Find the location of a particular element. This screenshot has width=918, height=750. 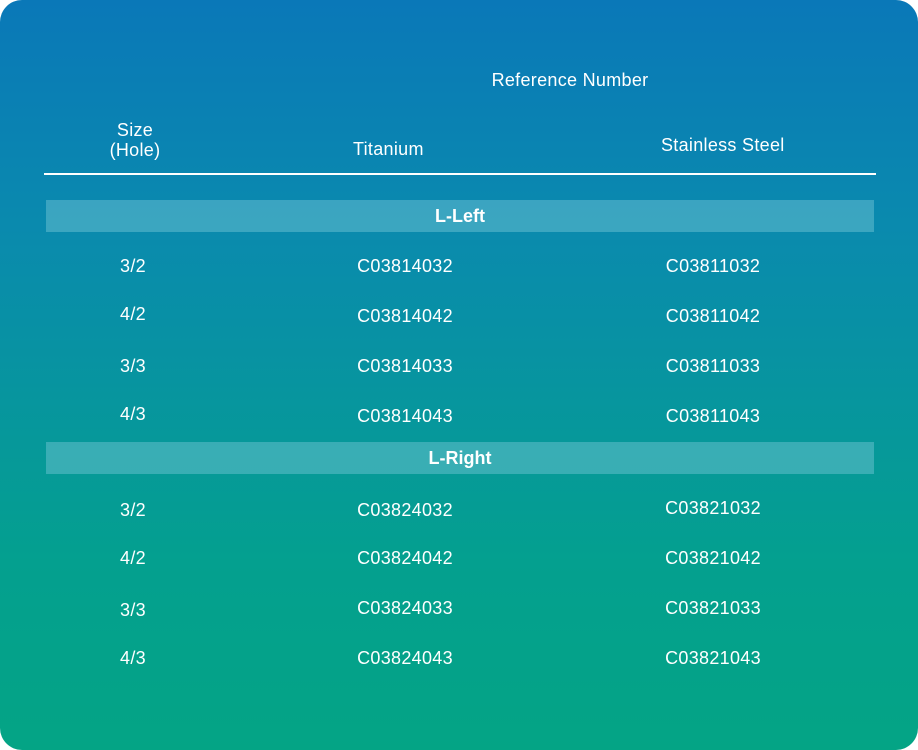

header-divider is located at coordinates (460, 174).